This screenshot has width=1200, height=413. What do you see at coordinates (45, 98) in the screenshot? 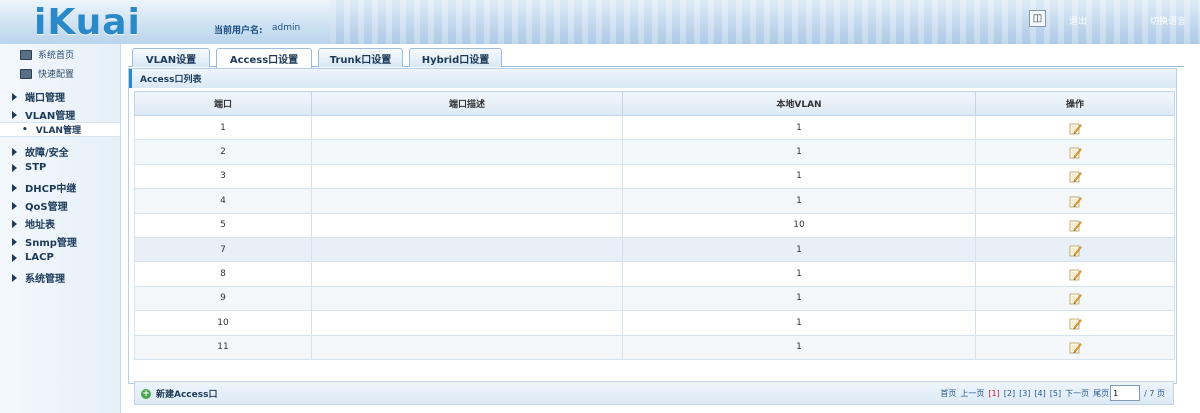
I see `sidebar-item-label: 端口管理` at bounding box center [45, 98].